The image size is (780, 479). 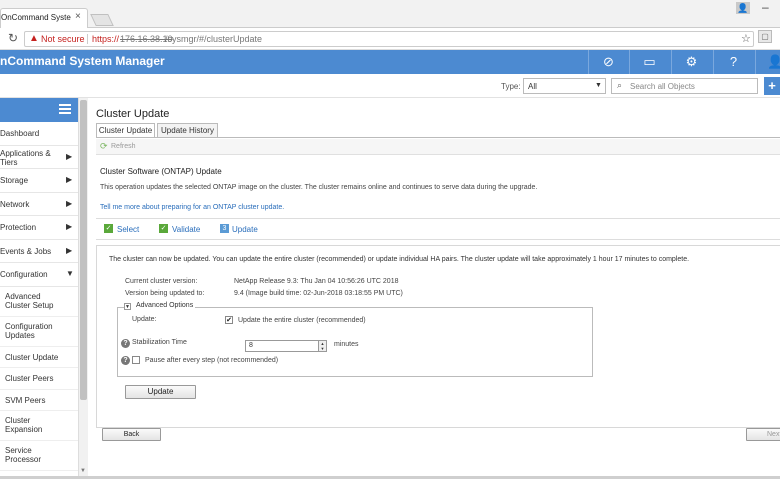 I want to click on sidebar-subitem-service-processor: Service Processor, so click(x=39, y=456).